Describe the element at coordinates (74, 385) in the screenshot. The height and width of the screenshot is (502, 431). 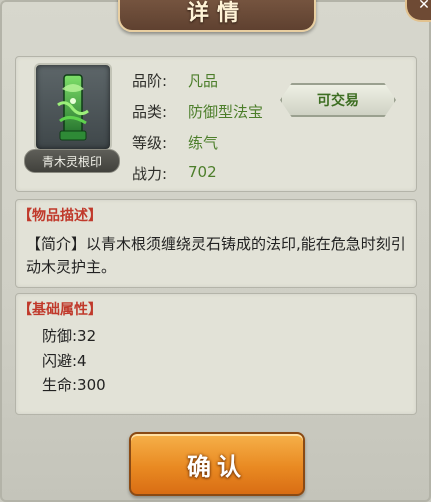
I see `attribute-hp: 生命:300` at that location.